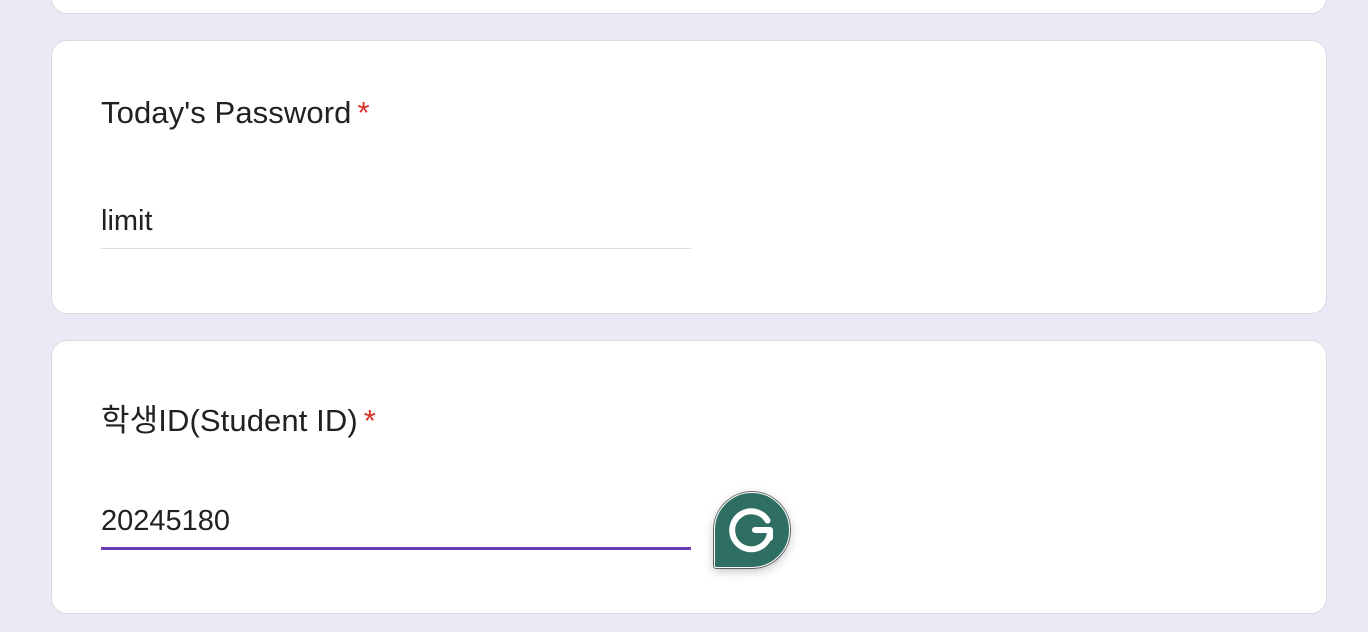 The width and height of the screenshot is (1368, 632). I want to click on question-title: Today's Password *, so click(235, 113).